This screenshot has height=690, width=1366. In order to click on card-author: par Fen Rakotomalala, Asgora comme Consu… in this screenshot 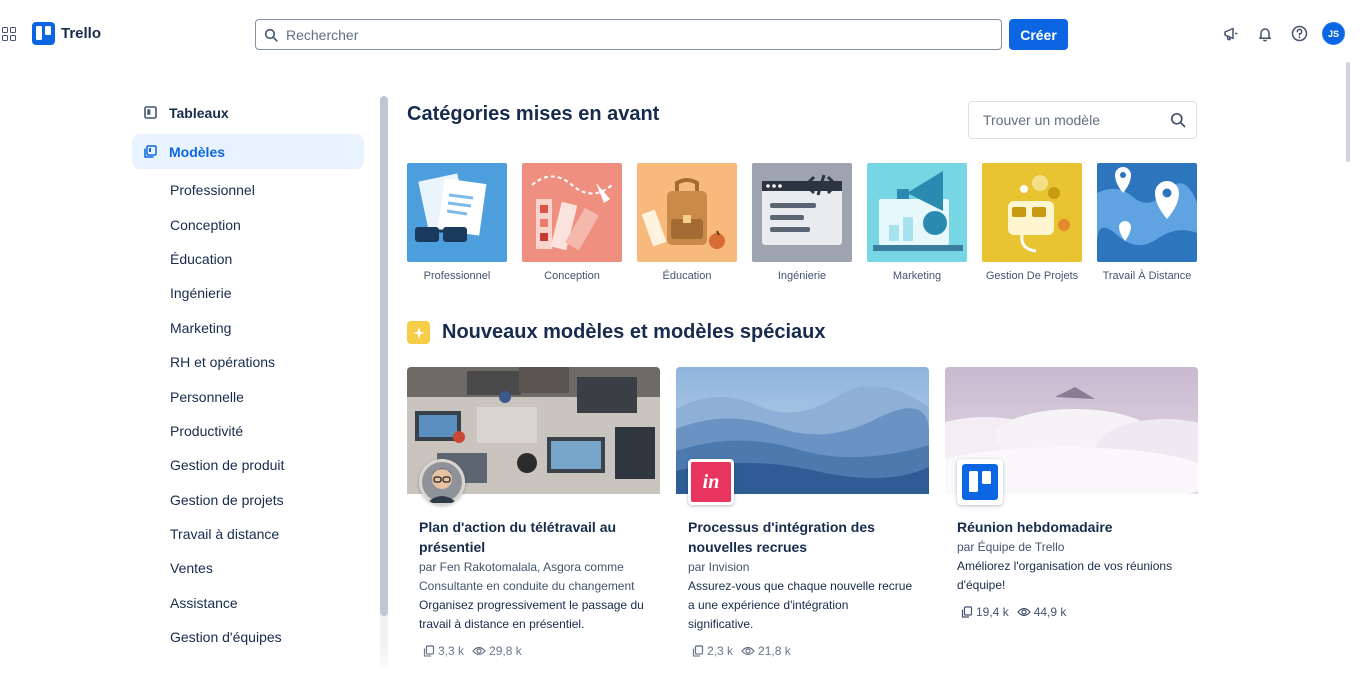, I will do `click(527, 576)`.